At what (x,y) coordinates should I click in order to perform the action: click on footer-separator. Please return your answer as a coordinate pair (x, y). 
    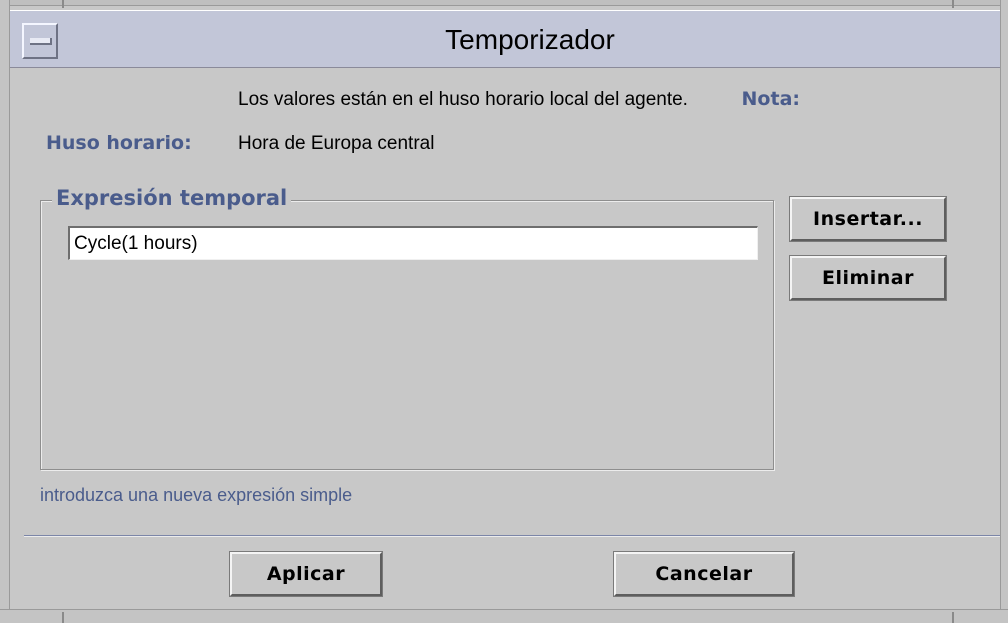
    Looking at the image, I should click on (512, 536).